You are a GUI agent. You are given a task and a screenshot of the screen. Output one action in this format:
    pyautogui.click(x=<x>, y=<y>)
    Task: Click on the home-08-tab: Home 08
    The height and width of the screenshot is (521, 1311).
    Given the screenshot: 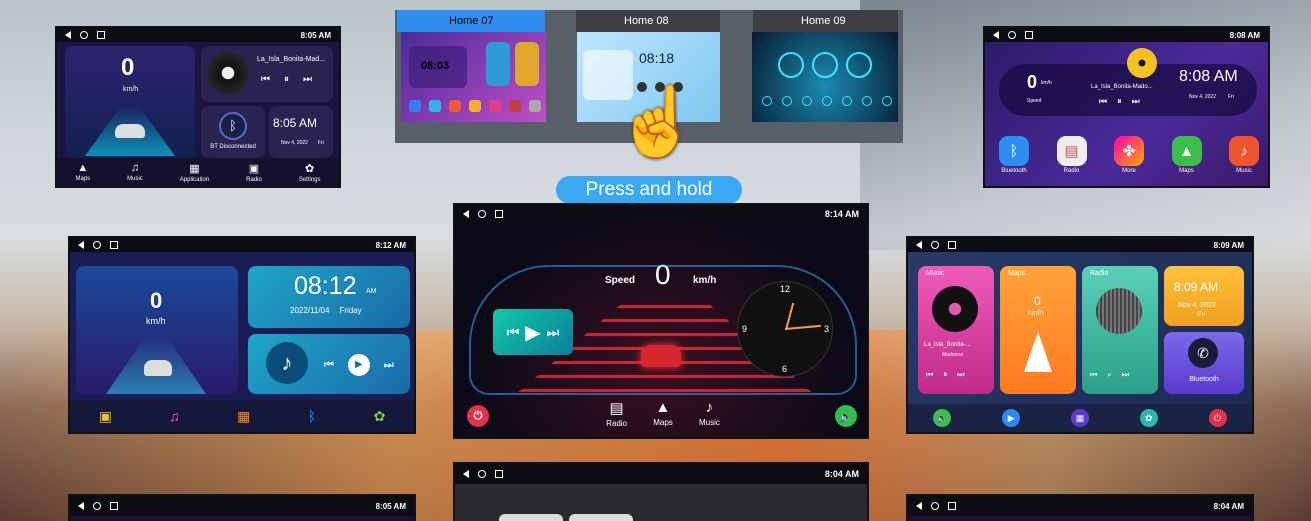 What is the action you would take?
    pyautogui.click(x=648, y=21)
    